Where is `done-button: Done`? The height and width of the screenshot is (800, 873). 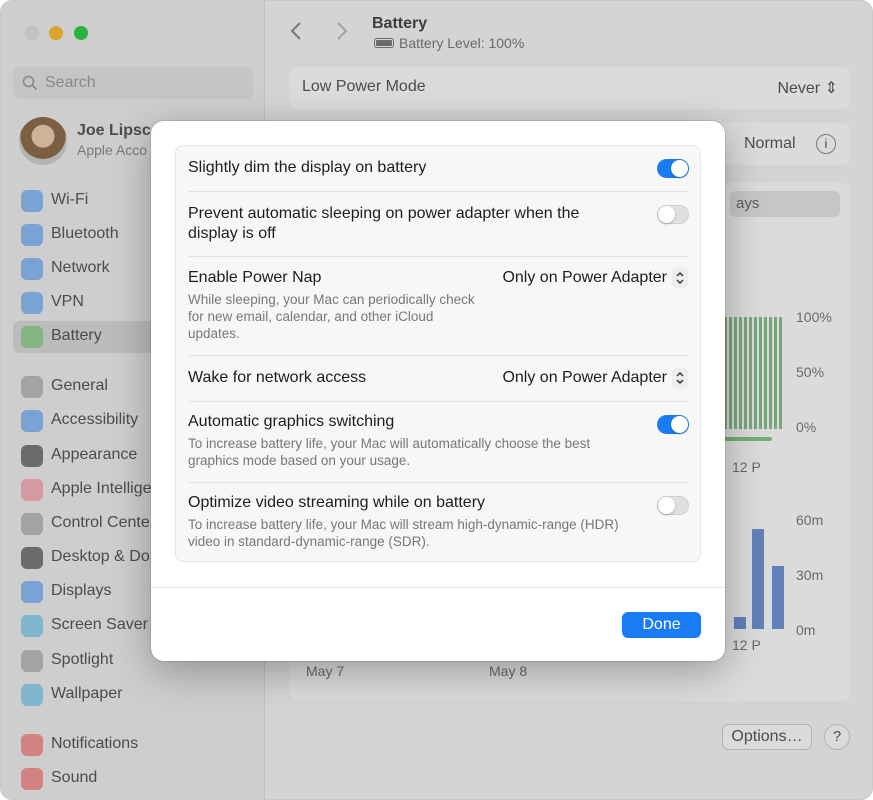 done-button: Done is located at coordinates (661, 625).